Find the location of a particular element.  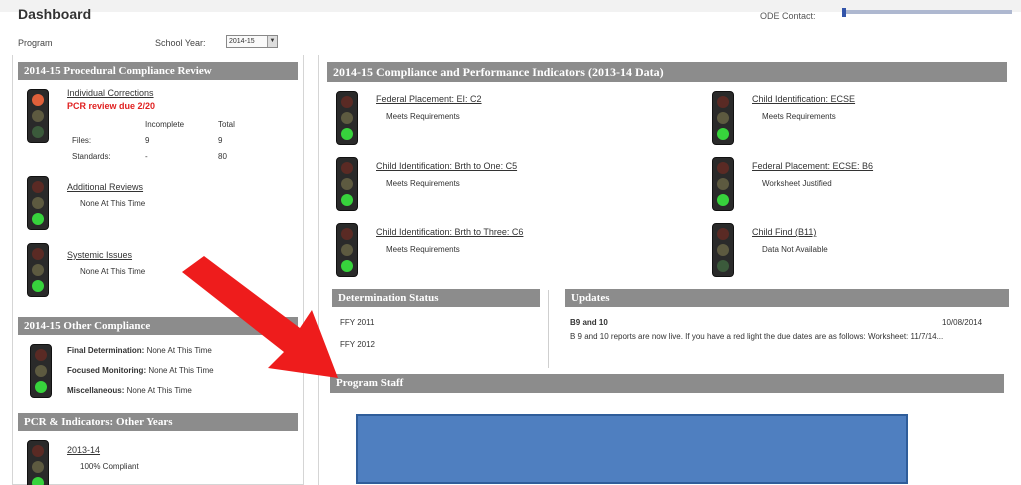

col-incomplete-header: Incomplete is located at coordinates (165, 124).